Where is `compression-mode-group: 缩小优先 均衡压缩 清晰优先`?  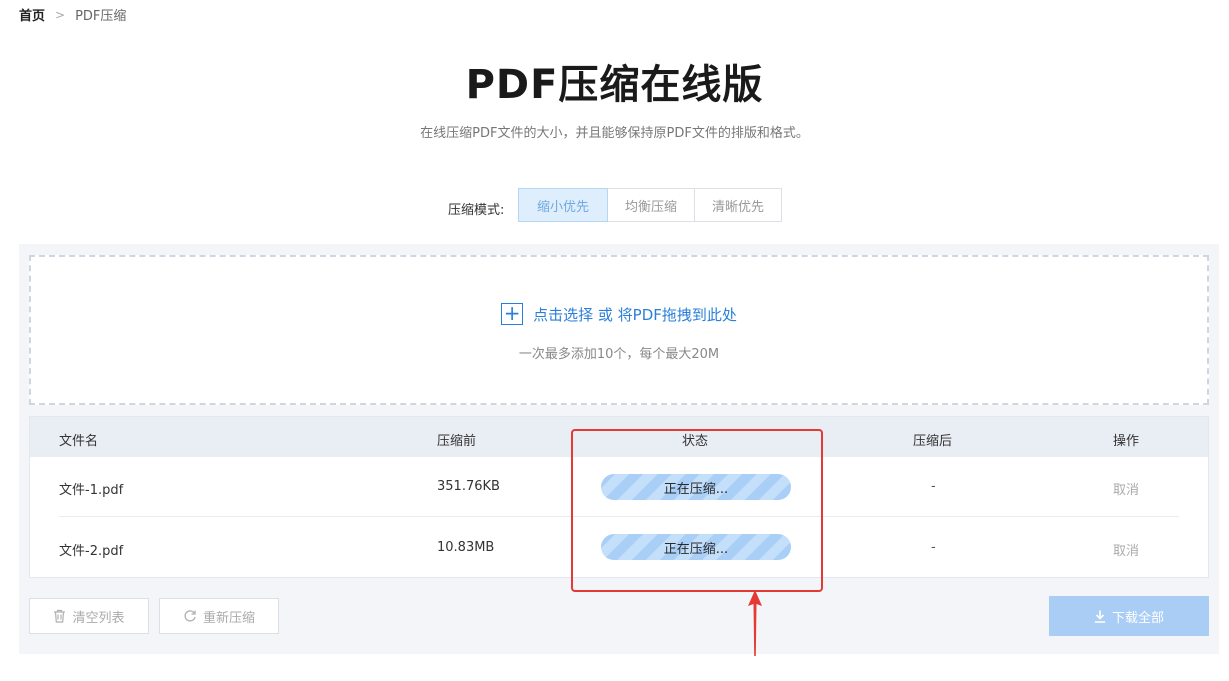 compression-mode-group: 缩小优先 均衡压缩 清晰优先 is located at coordinates (650, 205).